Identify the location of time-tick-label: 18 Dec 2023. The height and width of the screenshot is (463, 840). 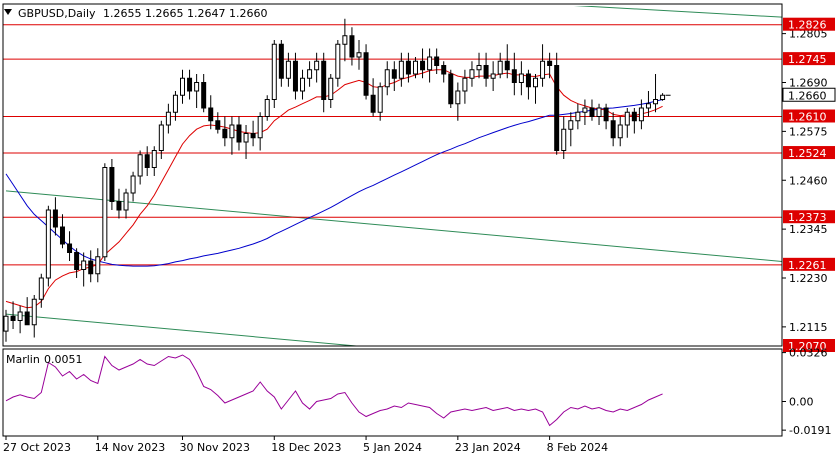
(306, 447).